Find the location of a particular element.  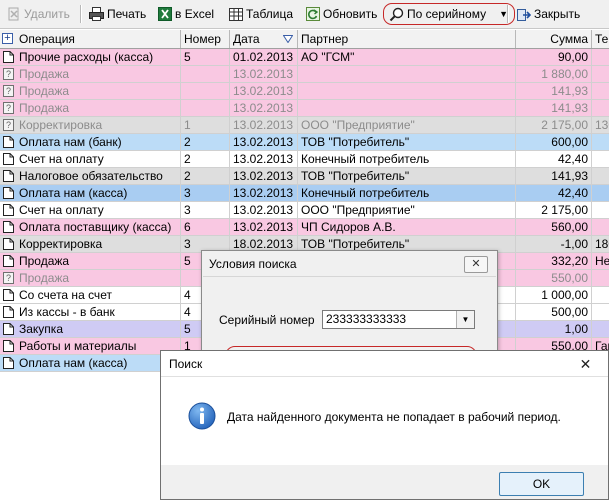

excel-button: в Excel is located at coordinates (185, 14).